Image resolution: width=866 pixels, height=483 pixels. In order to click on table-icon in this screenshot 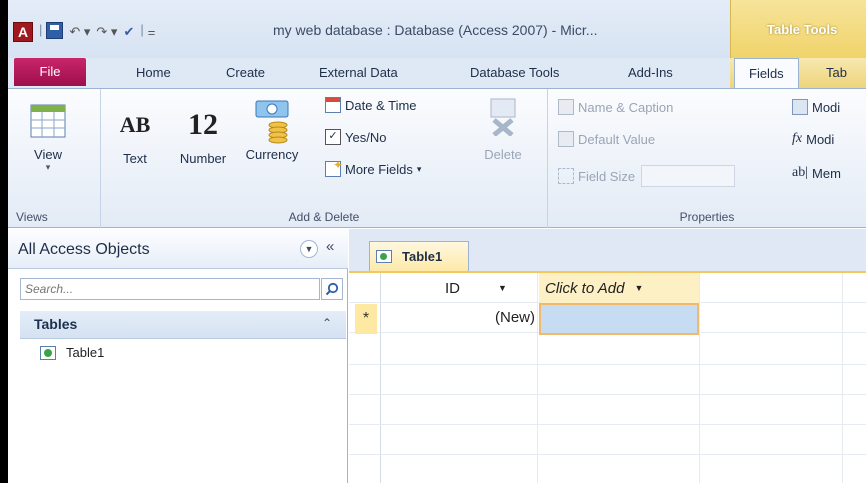, I will do `click(48, 352)`.